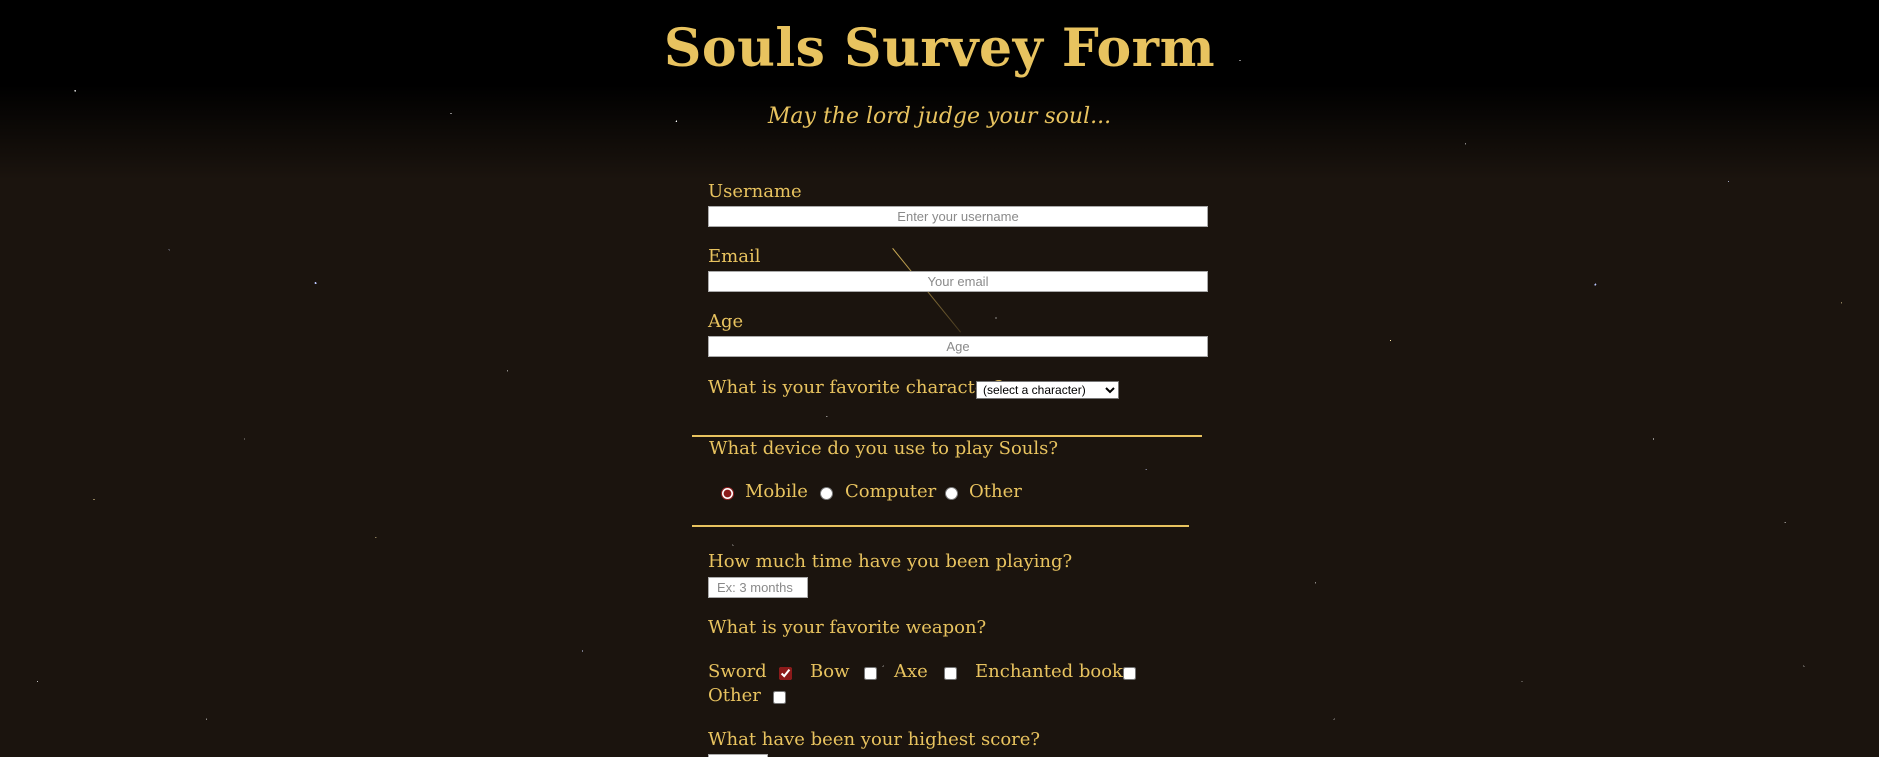 The width and height of the screenshot is (1879, 757). What do you see at coordinates (995, 491) in the screenshot?
I see `device-label-other: Other` at bounding box center [995, 491].